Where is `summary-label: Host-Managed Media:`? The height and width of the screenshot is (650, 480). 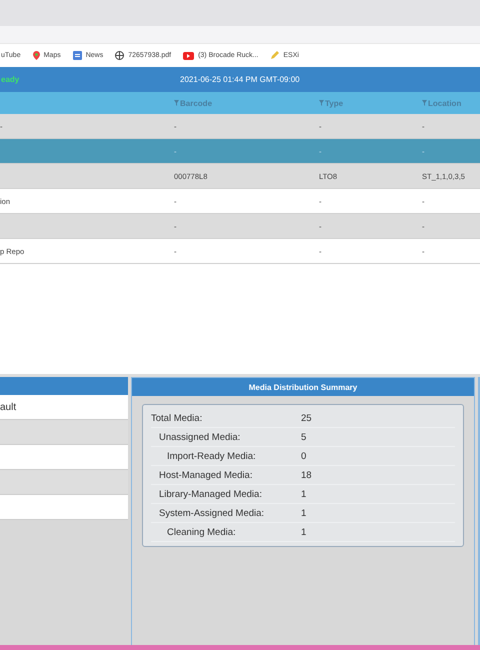 summary-label: Host-Managed Media: is located at coordinates (206, 475).